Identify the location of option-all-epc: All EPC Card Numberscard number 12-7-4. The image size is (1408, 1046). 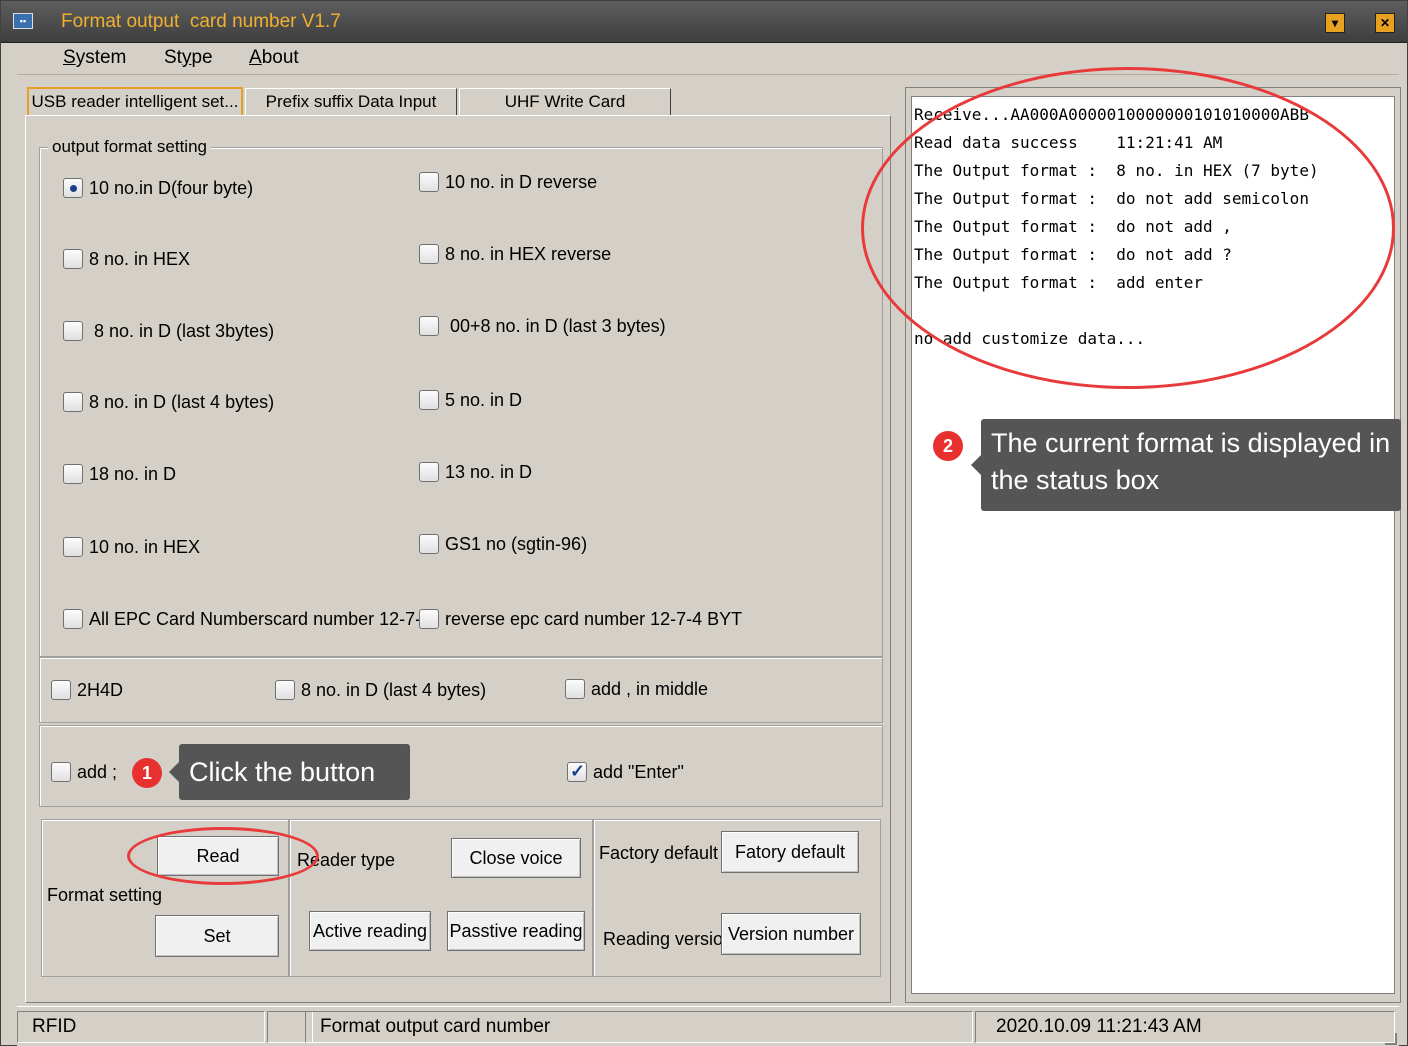
(241, 619).